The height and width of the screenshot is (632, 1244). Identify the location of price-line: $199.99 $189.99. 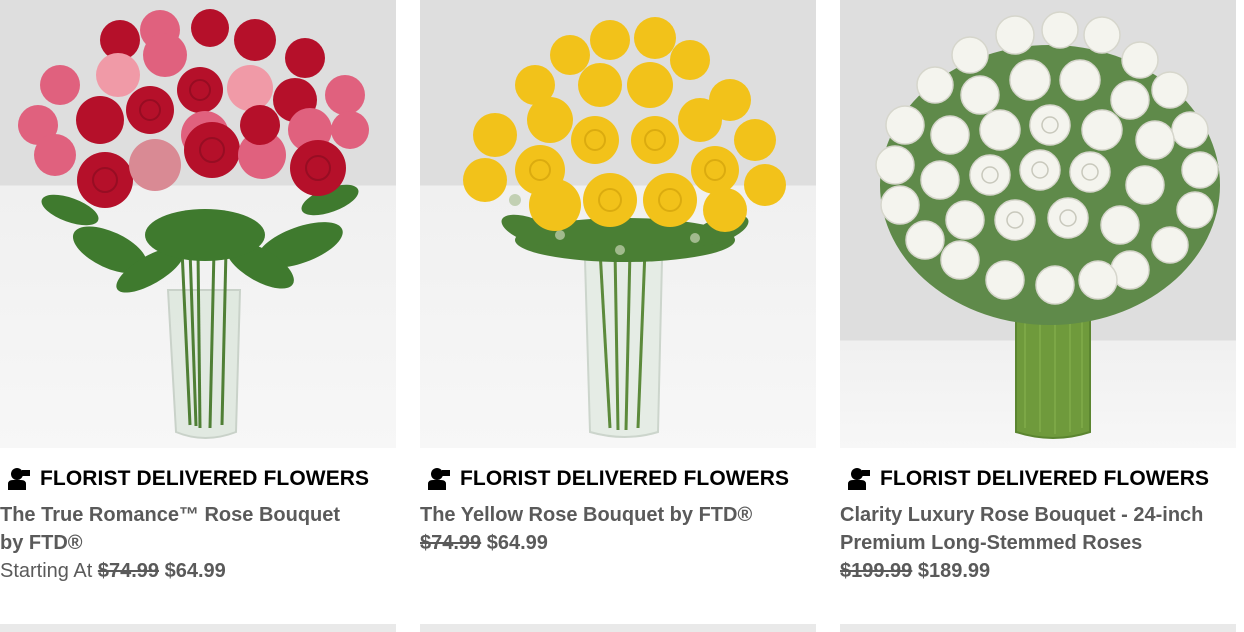
(1040, 571).